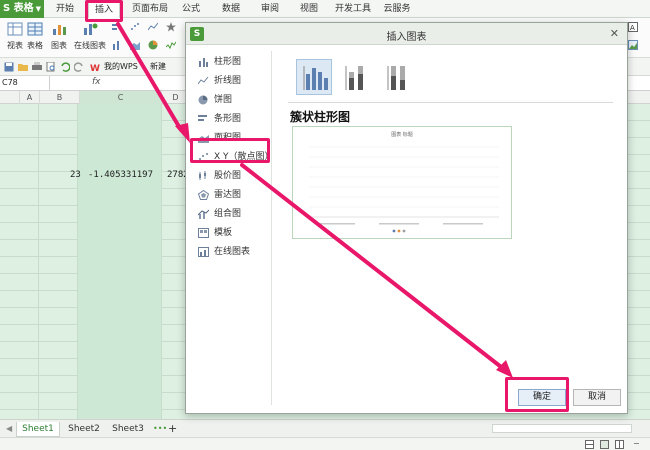 Image resolution: width=650 pixels, height=450 pixels. What do you see at coordinates (202, 175) in the screenshot?
I see `stock-chart-icon` at bounding box center [202, 175].